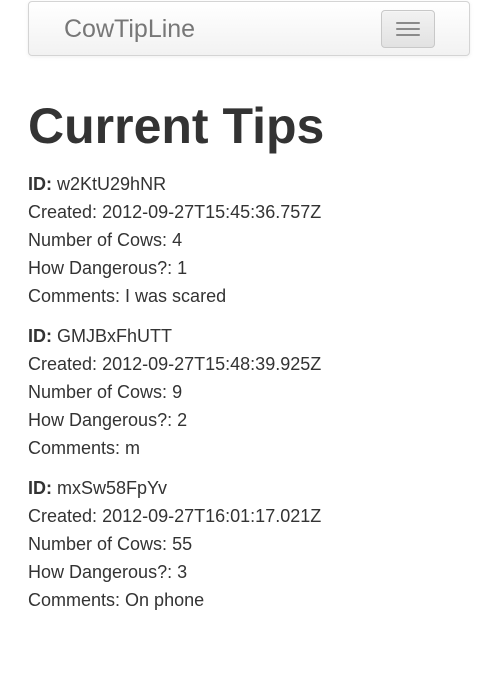 Image resolution: width=500 pixels, height=698 pixels. Describe the element at coordinates (182, 268) in the screenshot. I see `tip-danger-value: 1` at that location.